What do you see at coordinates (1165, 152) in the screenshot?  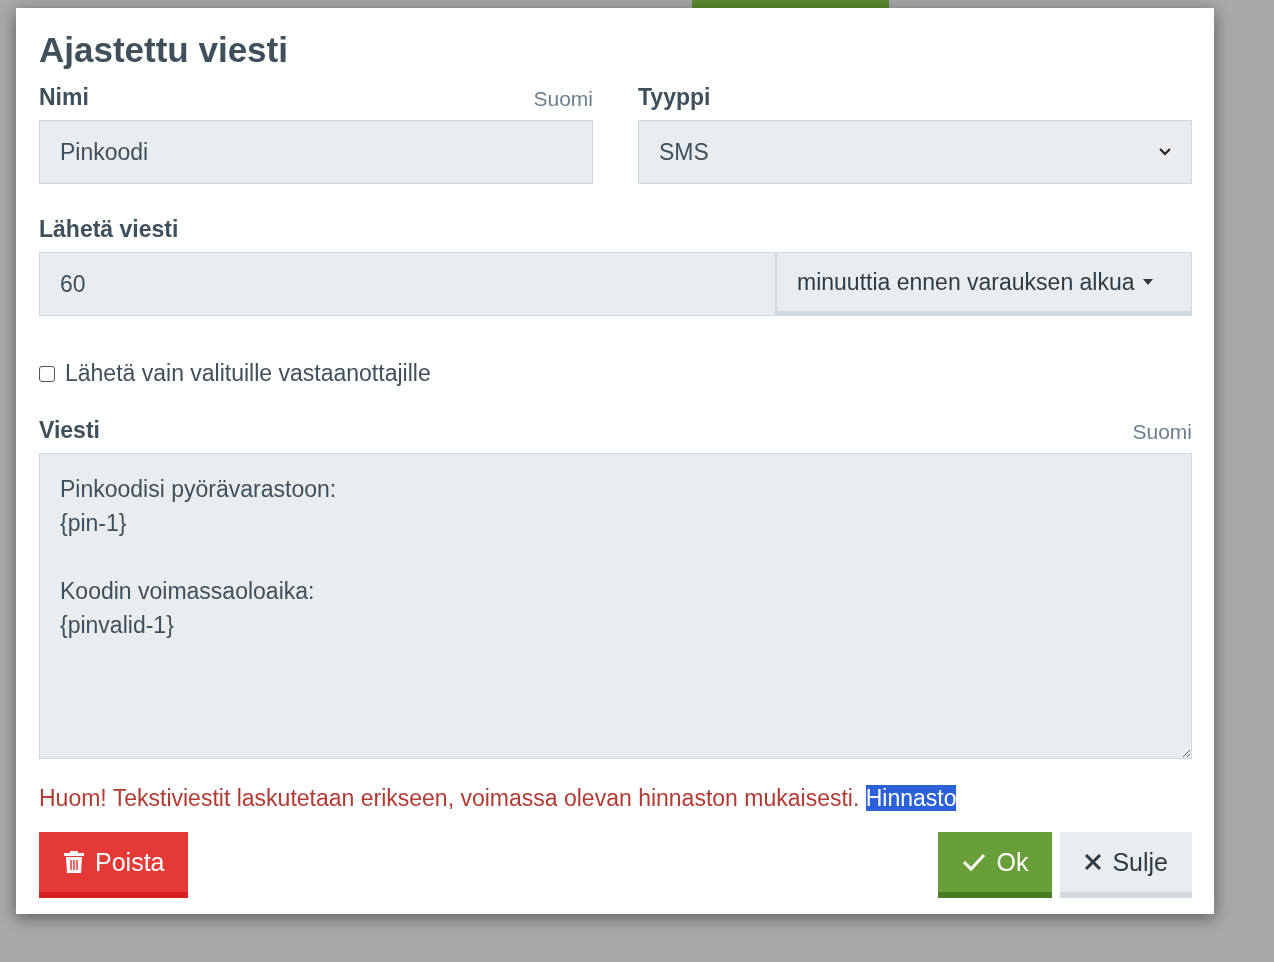 I see `chevron-down-icon` at bounding box center [1165, 152].